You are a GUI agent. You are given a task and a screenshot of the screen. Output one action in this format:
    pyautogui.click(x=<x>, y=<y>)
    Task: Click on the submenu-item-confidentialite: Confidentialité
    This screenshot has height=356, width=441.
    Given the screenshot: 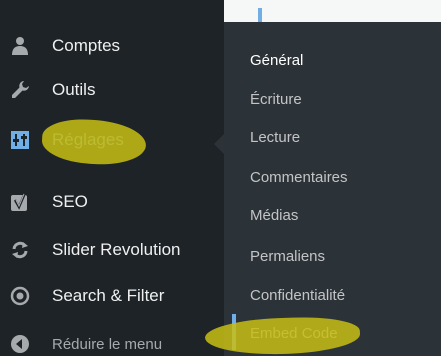 What is the action you would take?
    pyautogui.click(x=297, y=295)
    